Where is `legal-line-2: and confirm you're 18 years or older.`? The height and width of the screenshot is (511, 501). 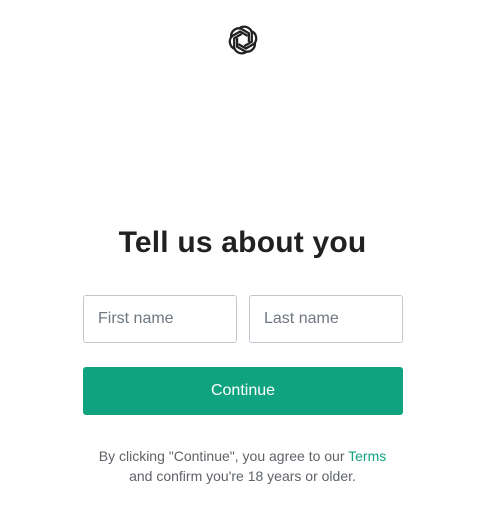
legal-line-2: and confirm you're 18 years or older. is located at coordinates (242, 476).